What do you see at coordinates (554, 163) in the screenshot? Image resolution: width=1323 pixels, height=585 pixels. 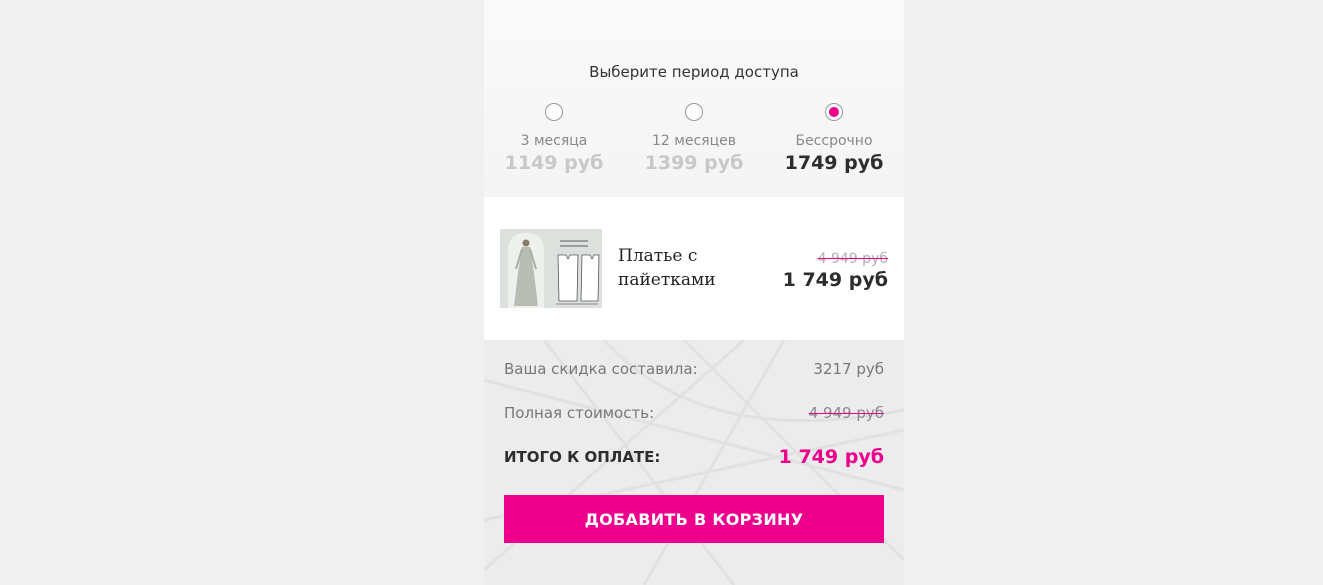 I see `period-option-price: 1149 руб` at bounding box center [554, 163].